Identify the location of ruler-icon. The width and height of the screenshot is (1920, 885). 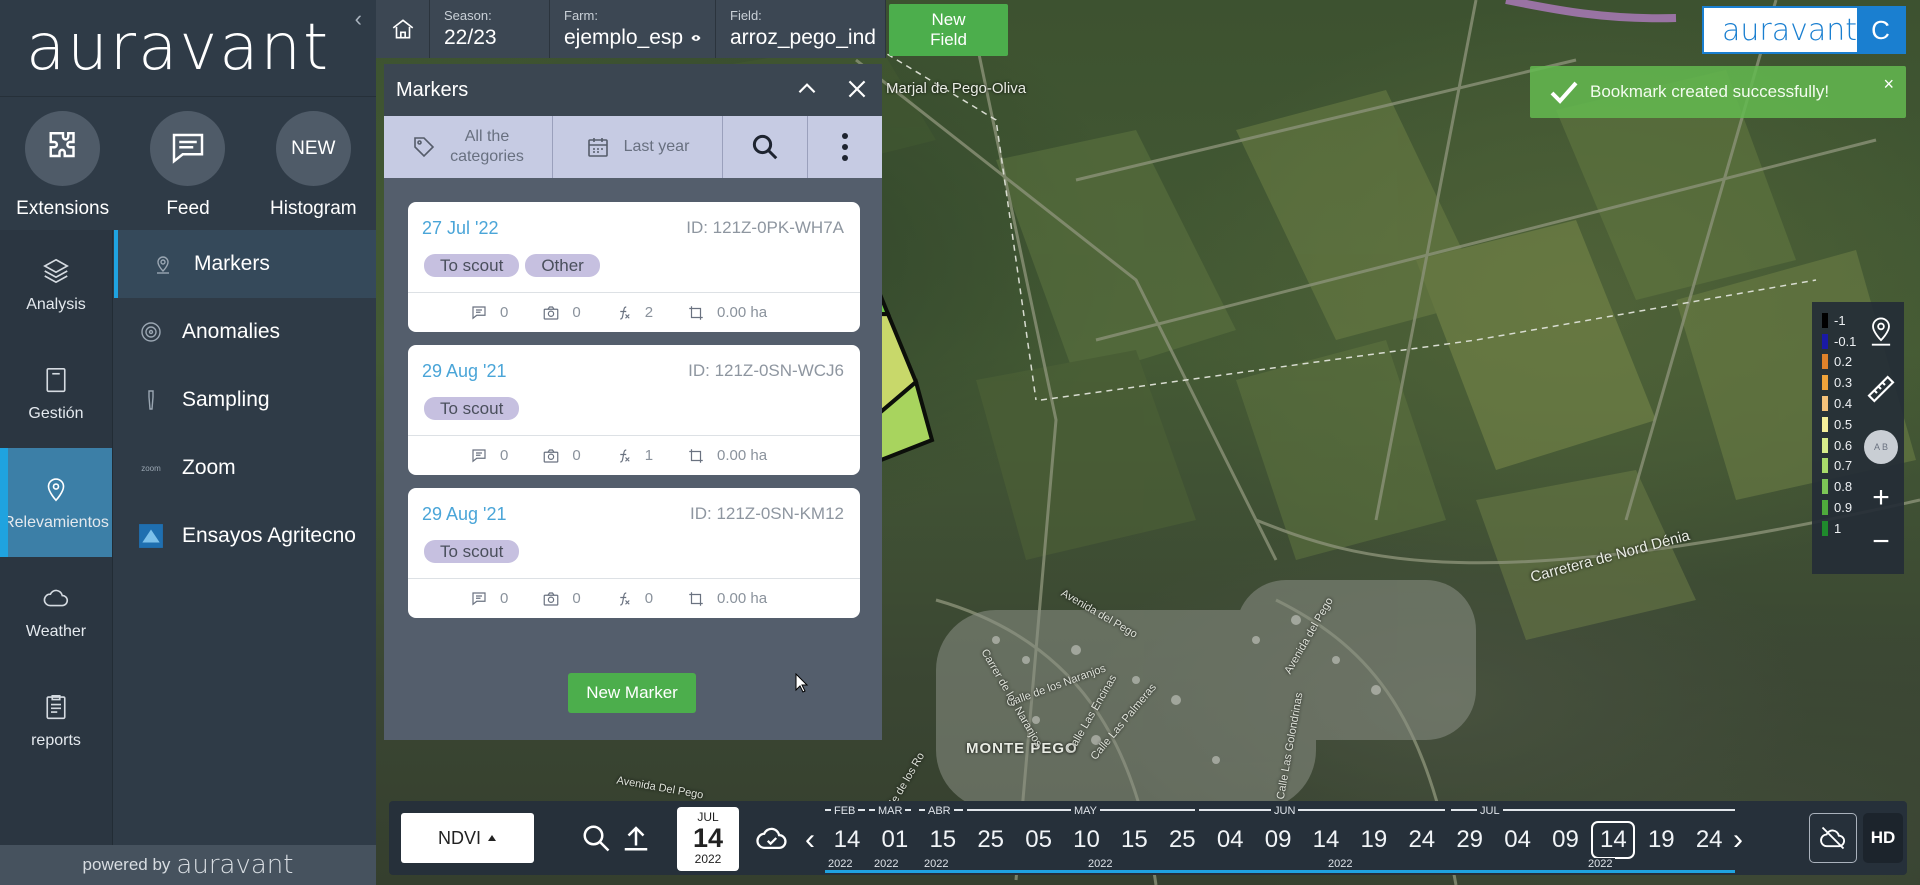
(1881, 389).